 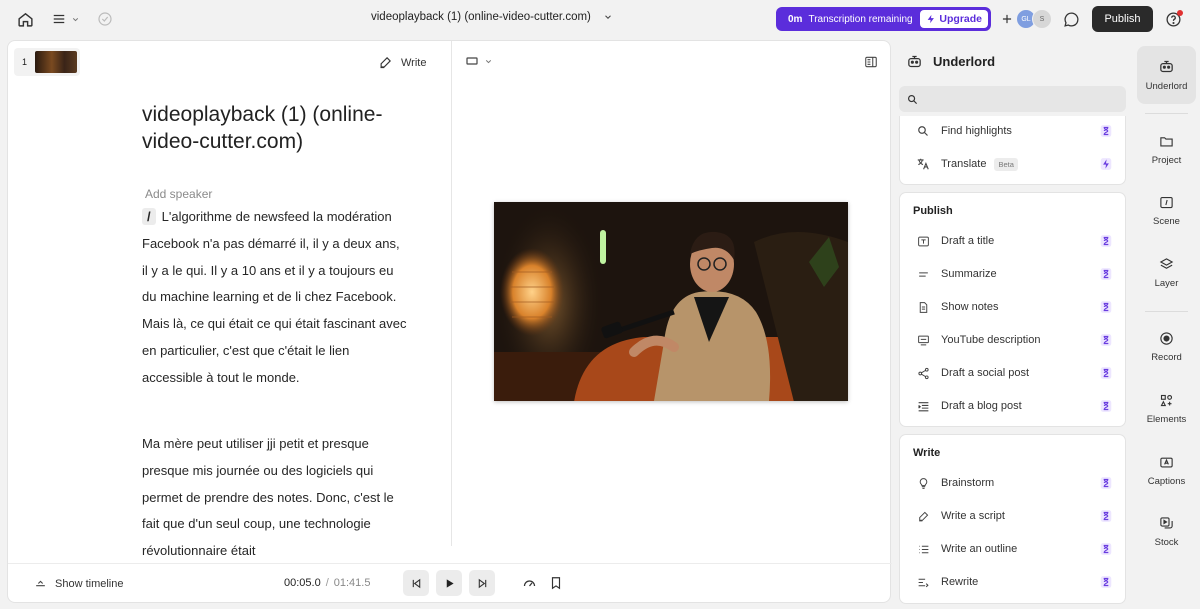 What do you see at coordinates (954, 19) in the screenshot?
I see `upgrade-button: Upgrade` at bounding box center [954, 19].